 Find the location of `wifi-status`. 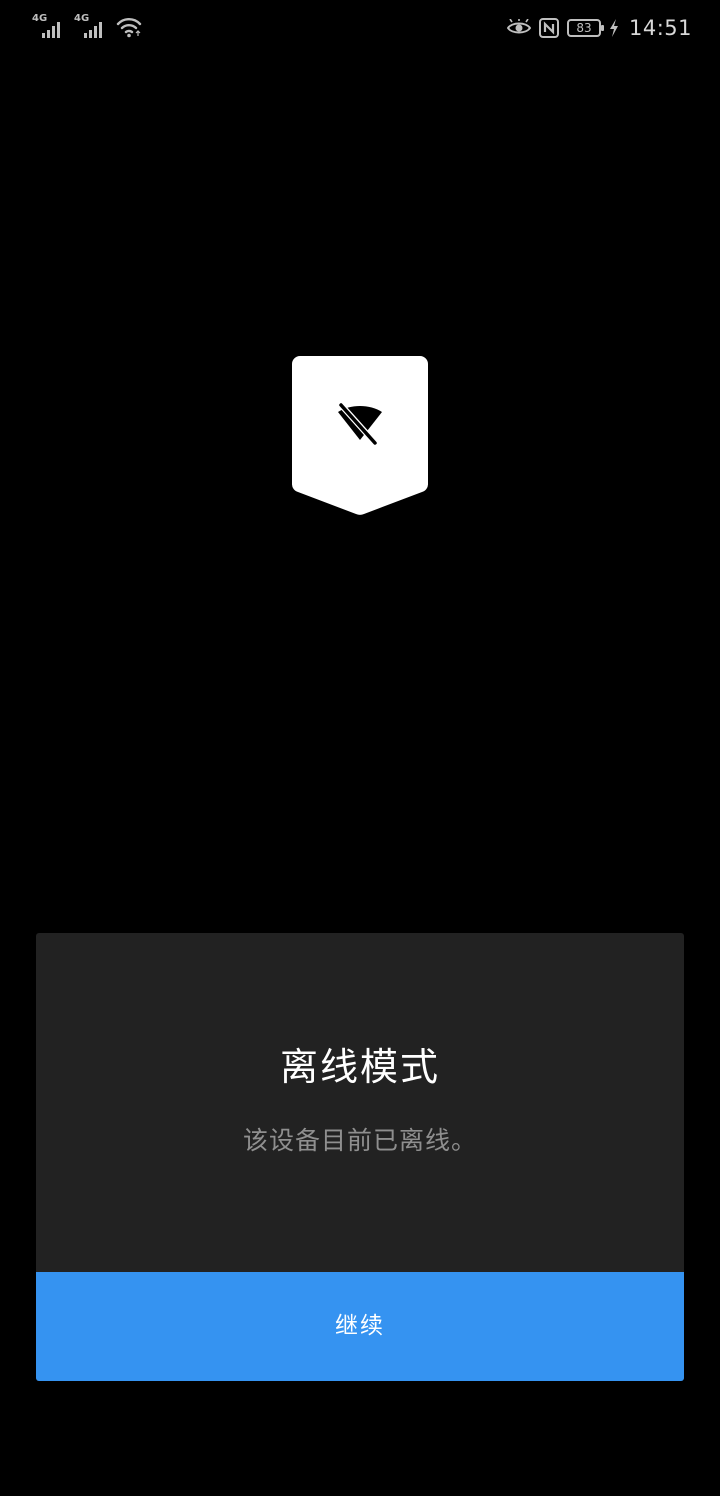

wifi-status is located at coordinates (130, 27).